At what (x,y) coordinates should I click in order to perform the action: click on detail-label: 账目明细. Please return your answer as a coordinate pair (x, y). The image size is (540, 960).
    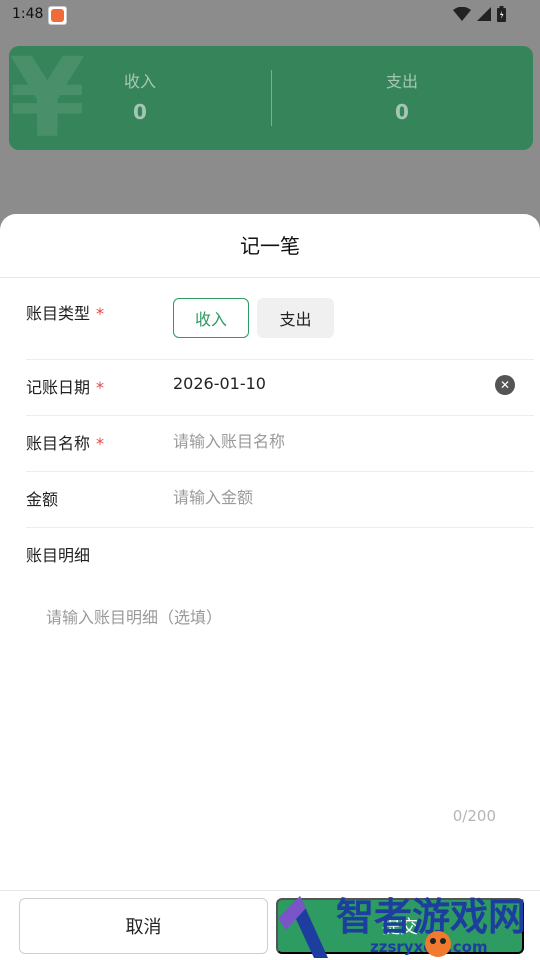
    Looking at the image, I should click on (58, 555).